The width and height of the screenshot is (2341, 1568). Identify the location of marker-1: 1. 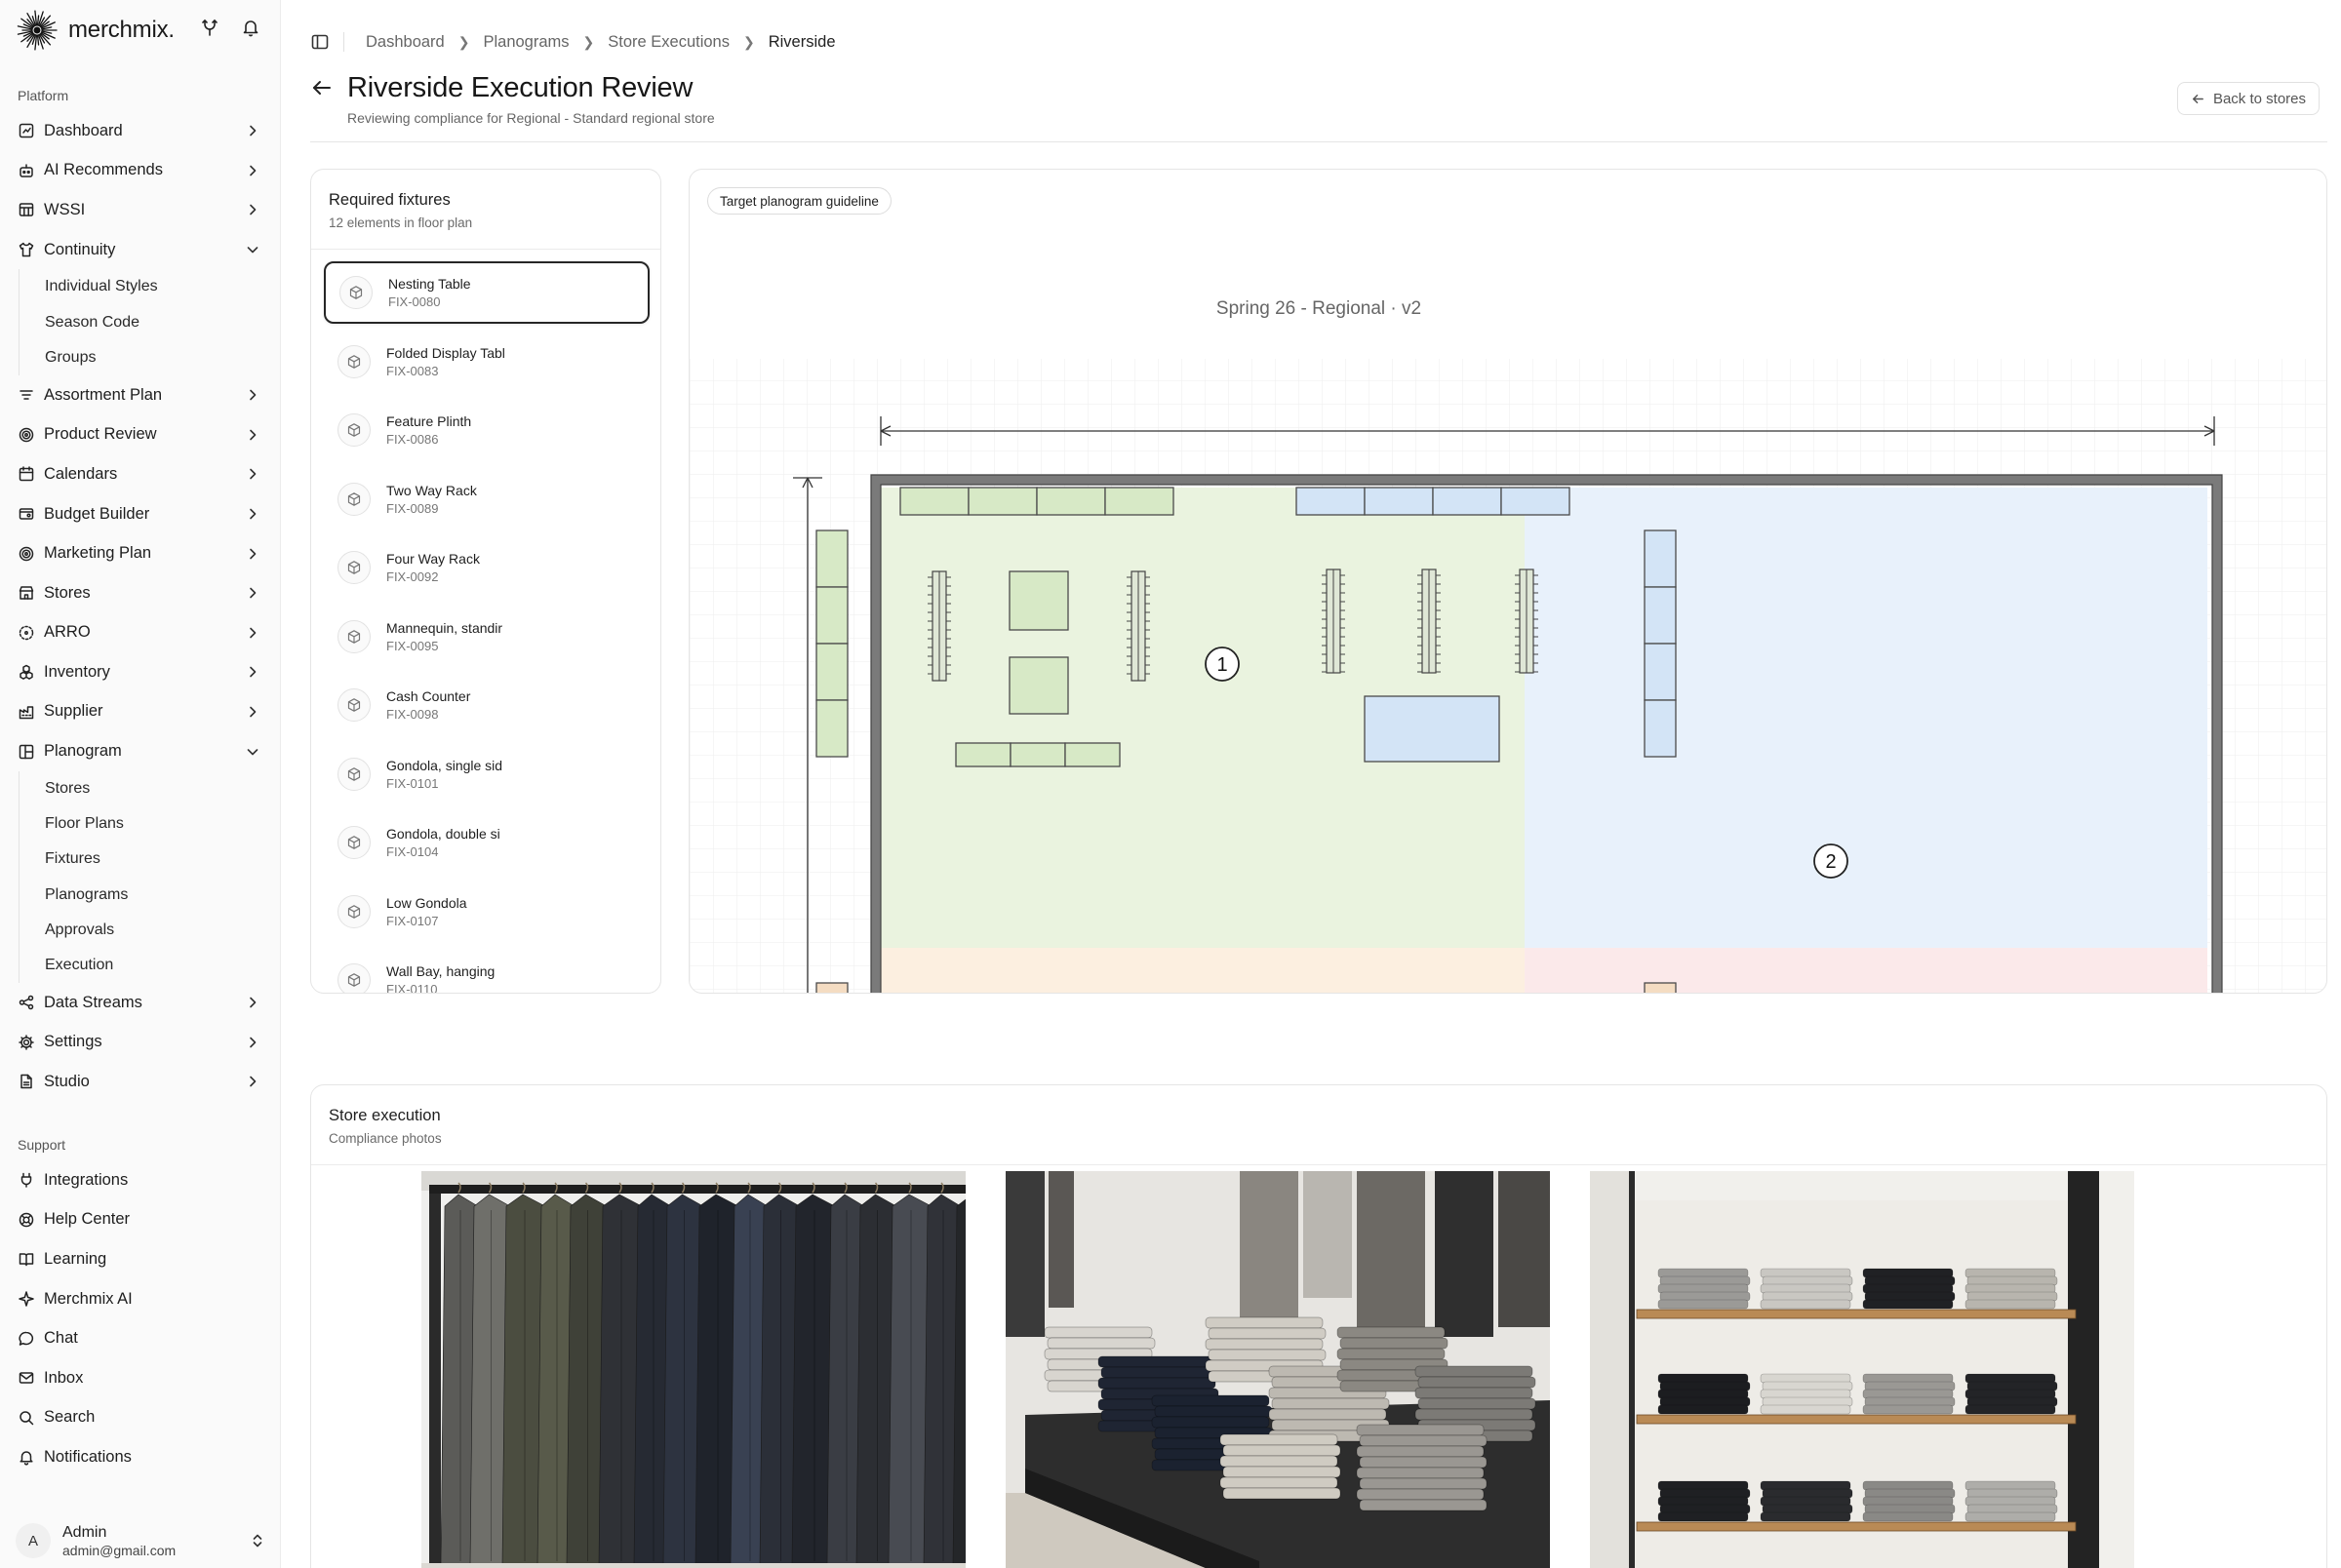
(1222, 664).